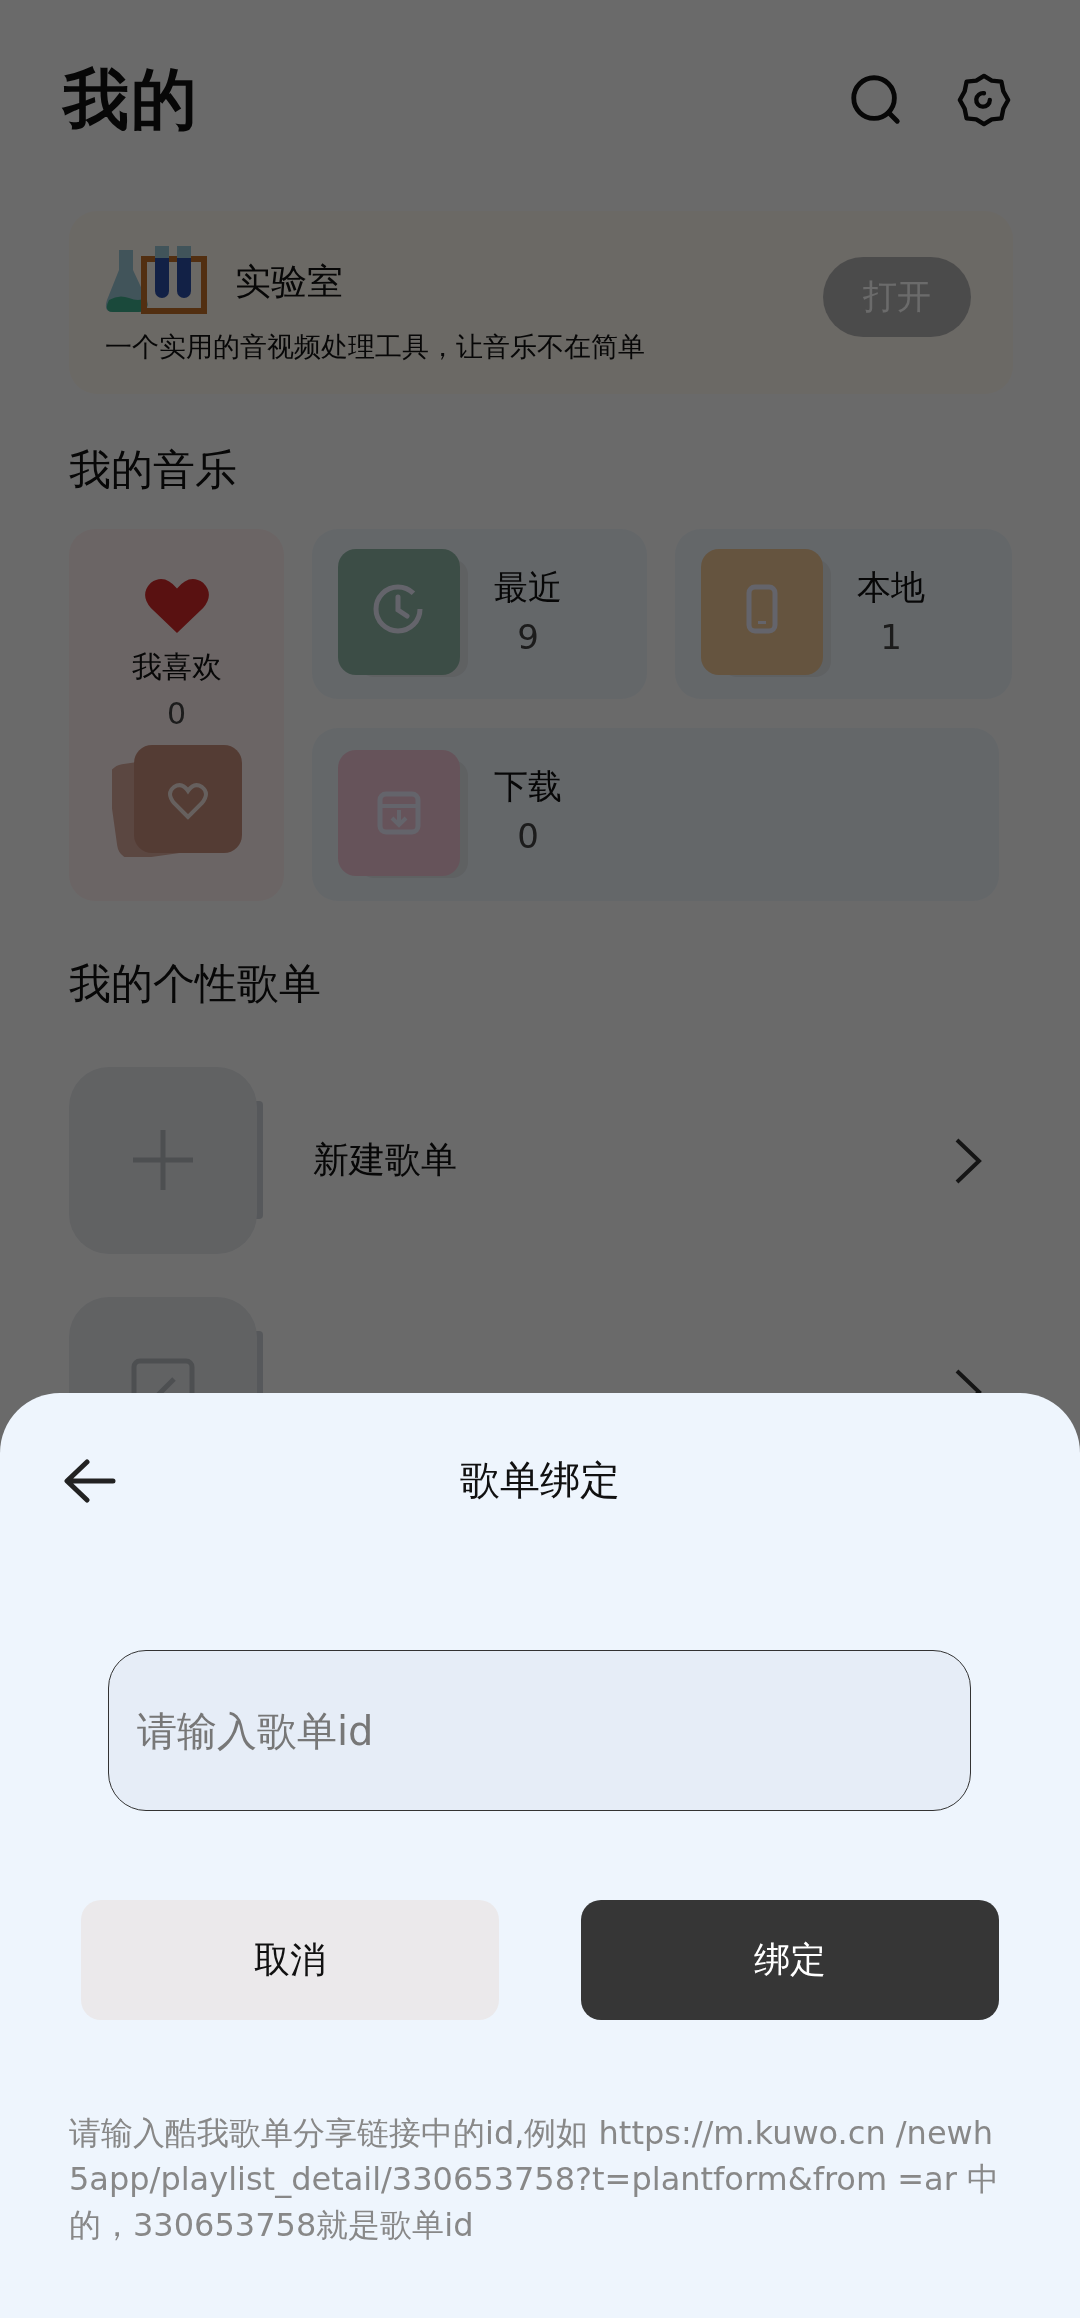 This screenshot has height=2318, width=1080. What do you see at coordinates (176, 801) in the screenshot?
I see `heart-cover-icon` at bounding box center [176, 801].